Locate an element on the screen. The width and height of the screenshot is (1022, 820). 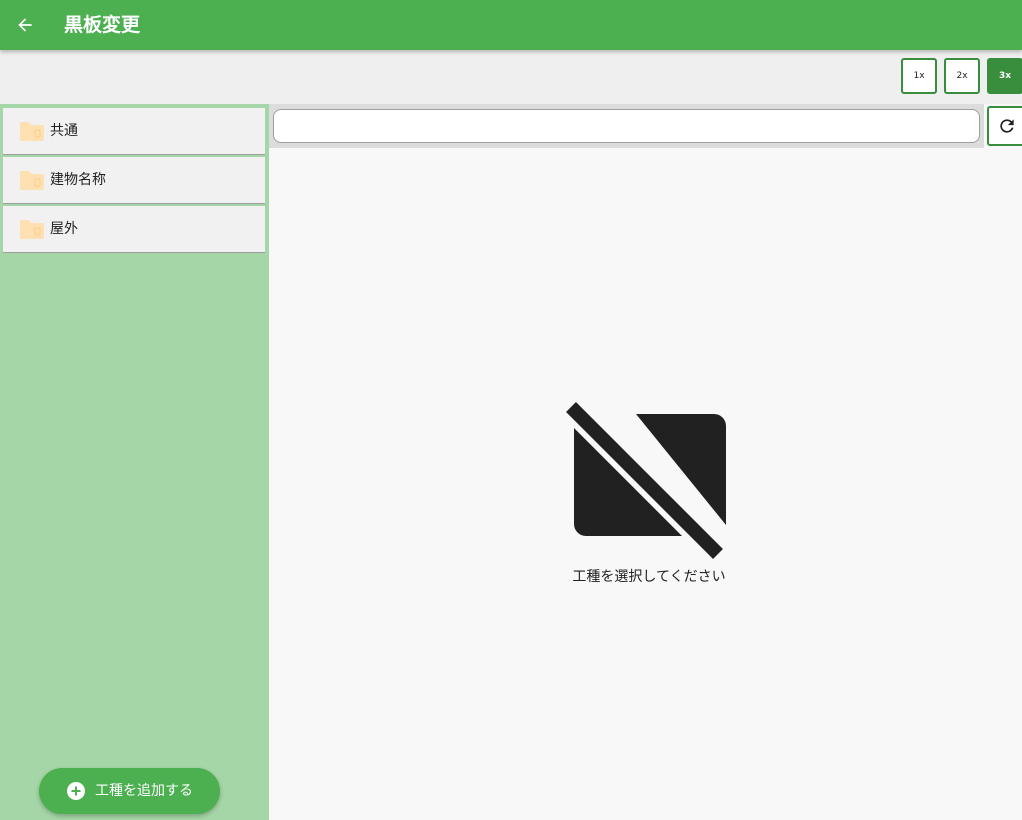
add-category-button: 工種を追加する is located at coordinates (129, 791).